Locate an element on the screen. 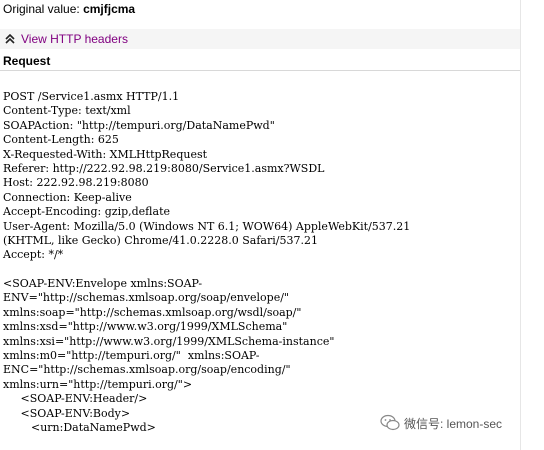  request-heading: Request is located at coordinates (27, 61).